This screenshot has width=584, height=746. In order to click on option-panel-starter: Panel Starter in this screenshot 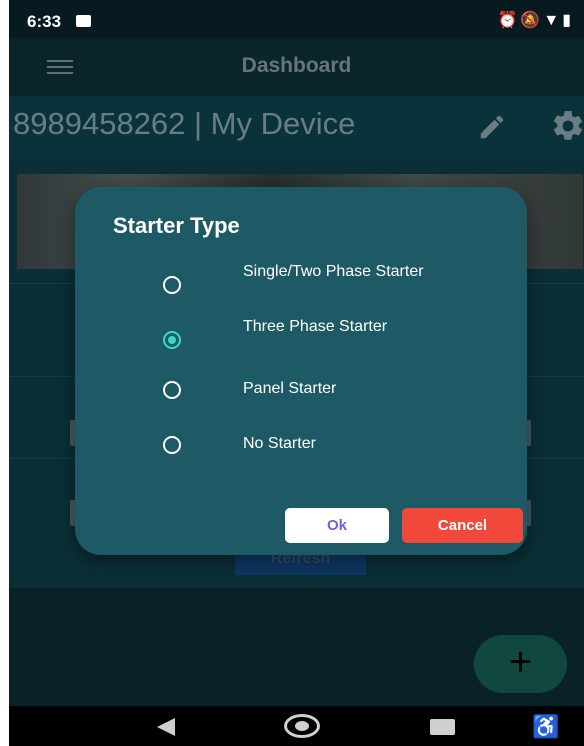, I will do `click(301, 395)`.